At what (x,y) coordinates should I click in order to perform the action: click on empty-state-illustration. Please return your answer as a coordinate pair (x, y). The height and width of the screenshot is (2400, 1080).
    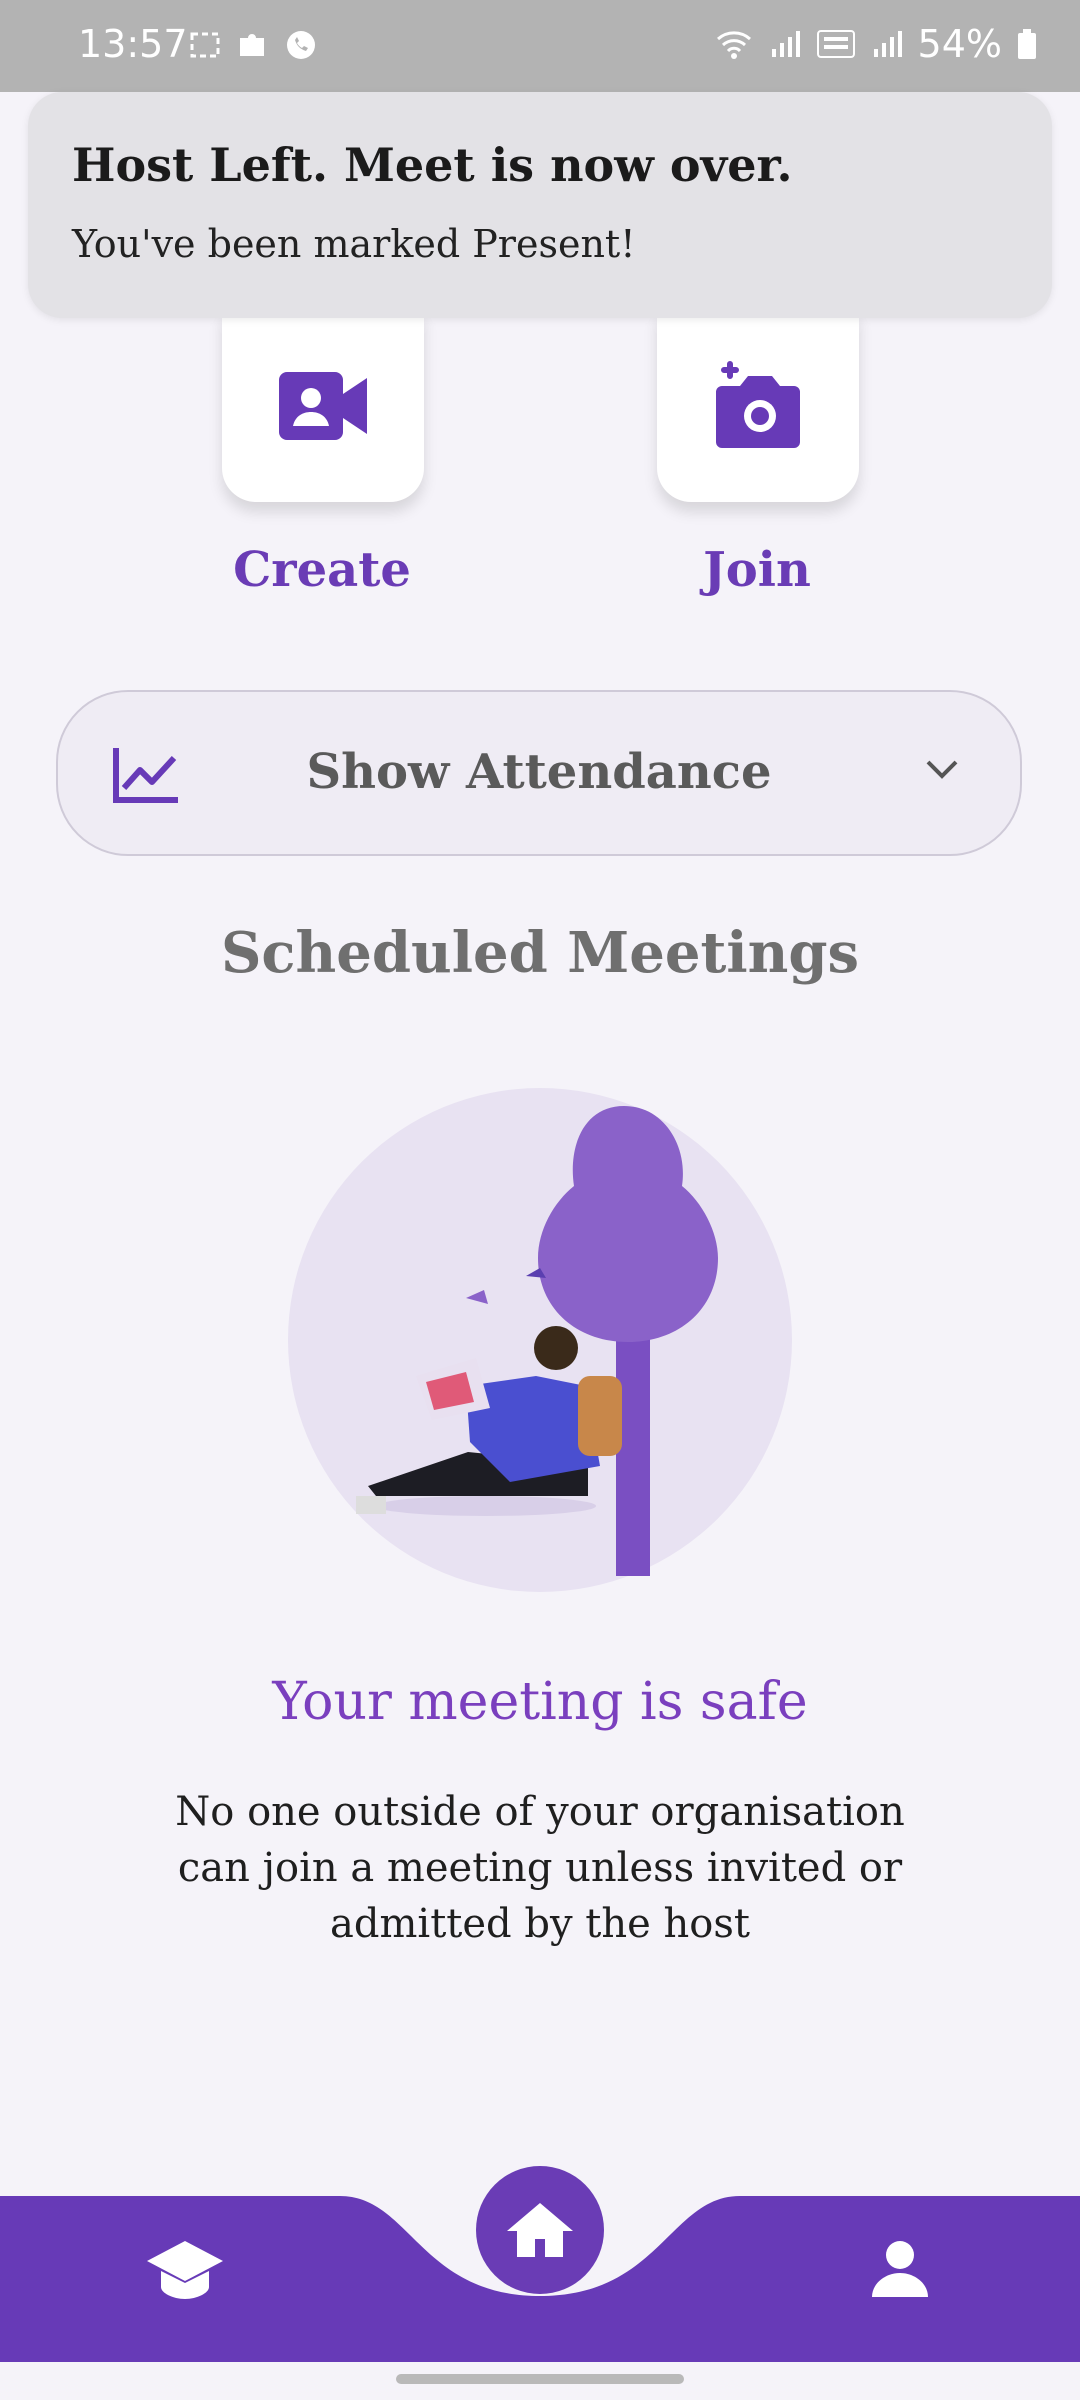
    Looking at the image, I should click on (540, 1340).